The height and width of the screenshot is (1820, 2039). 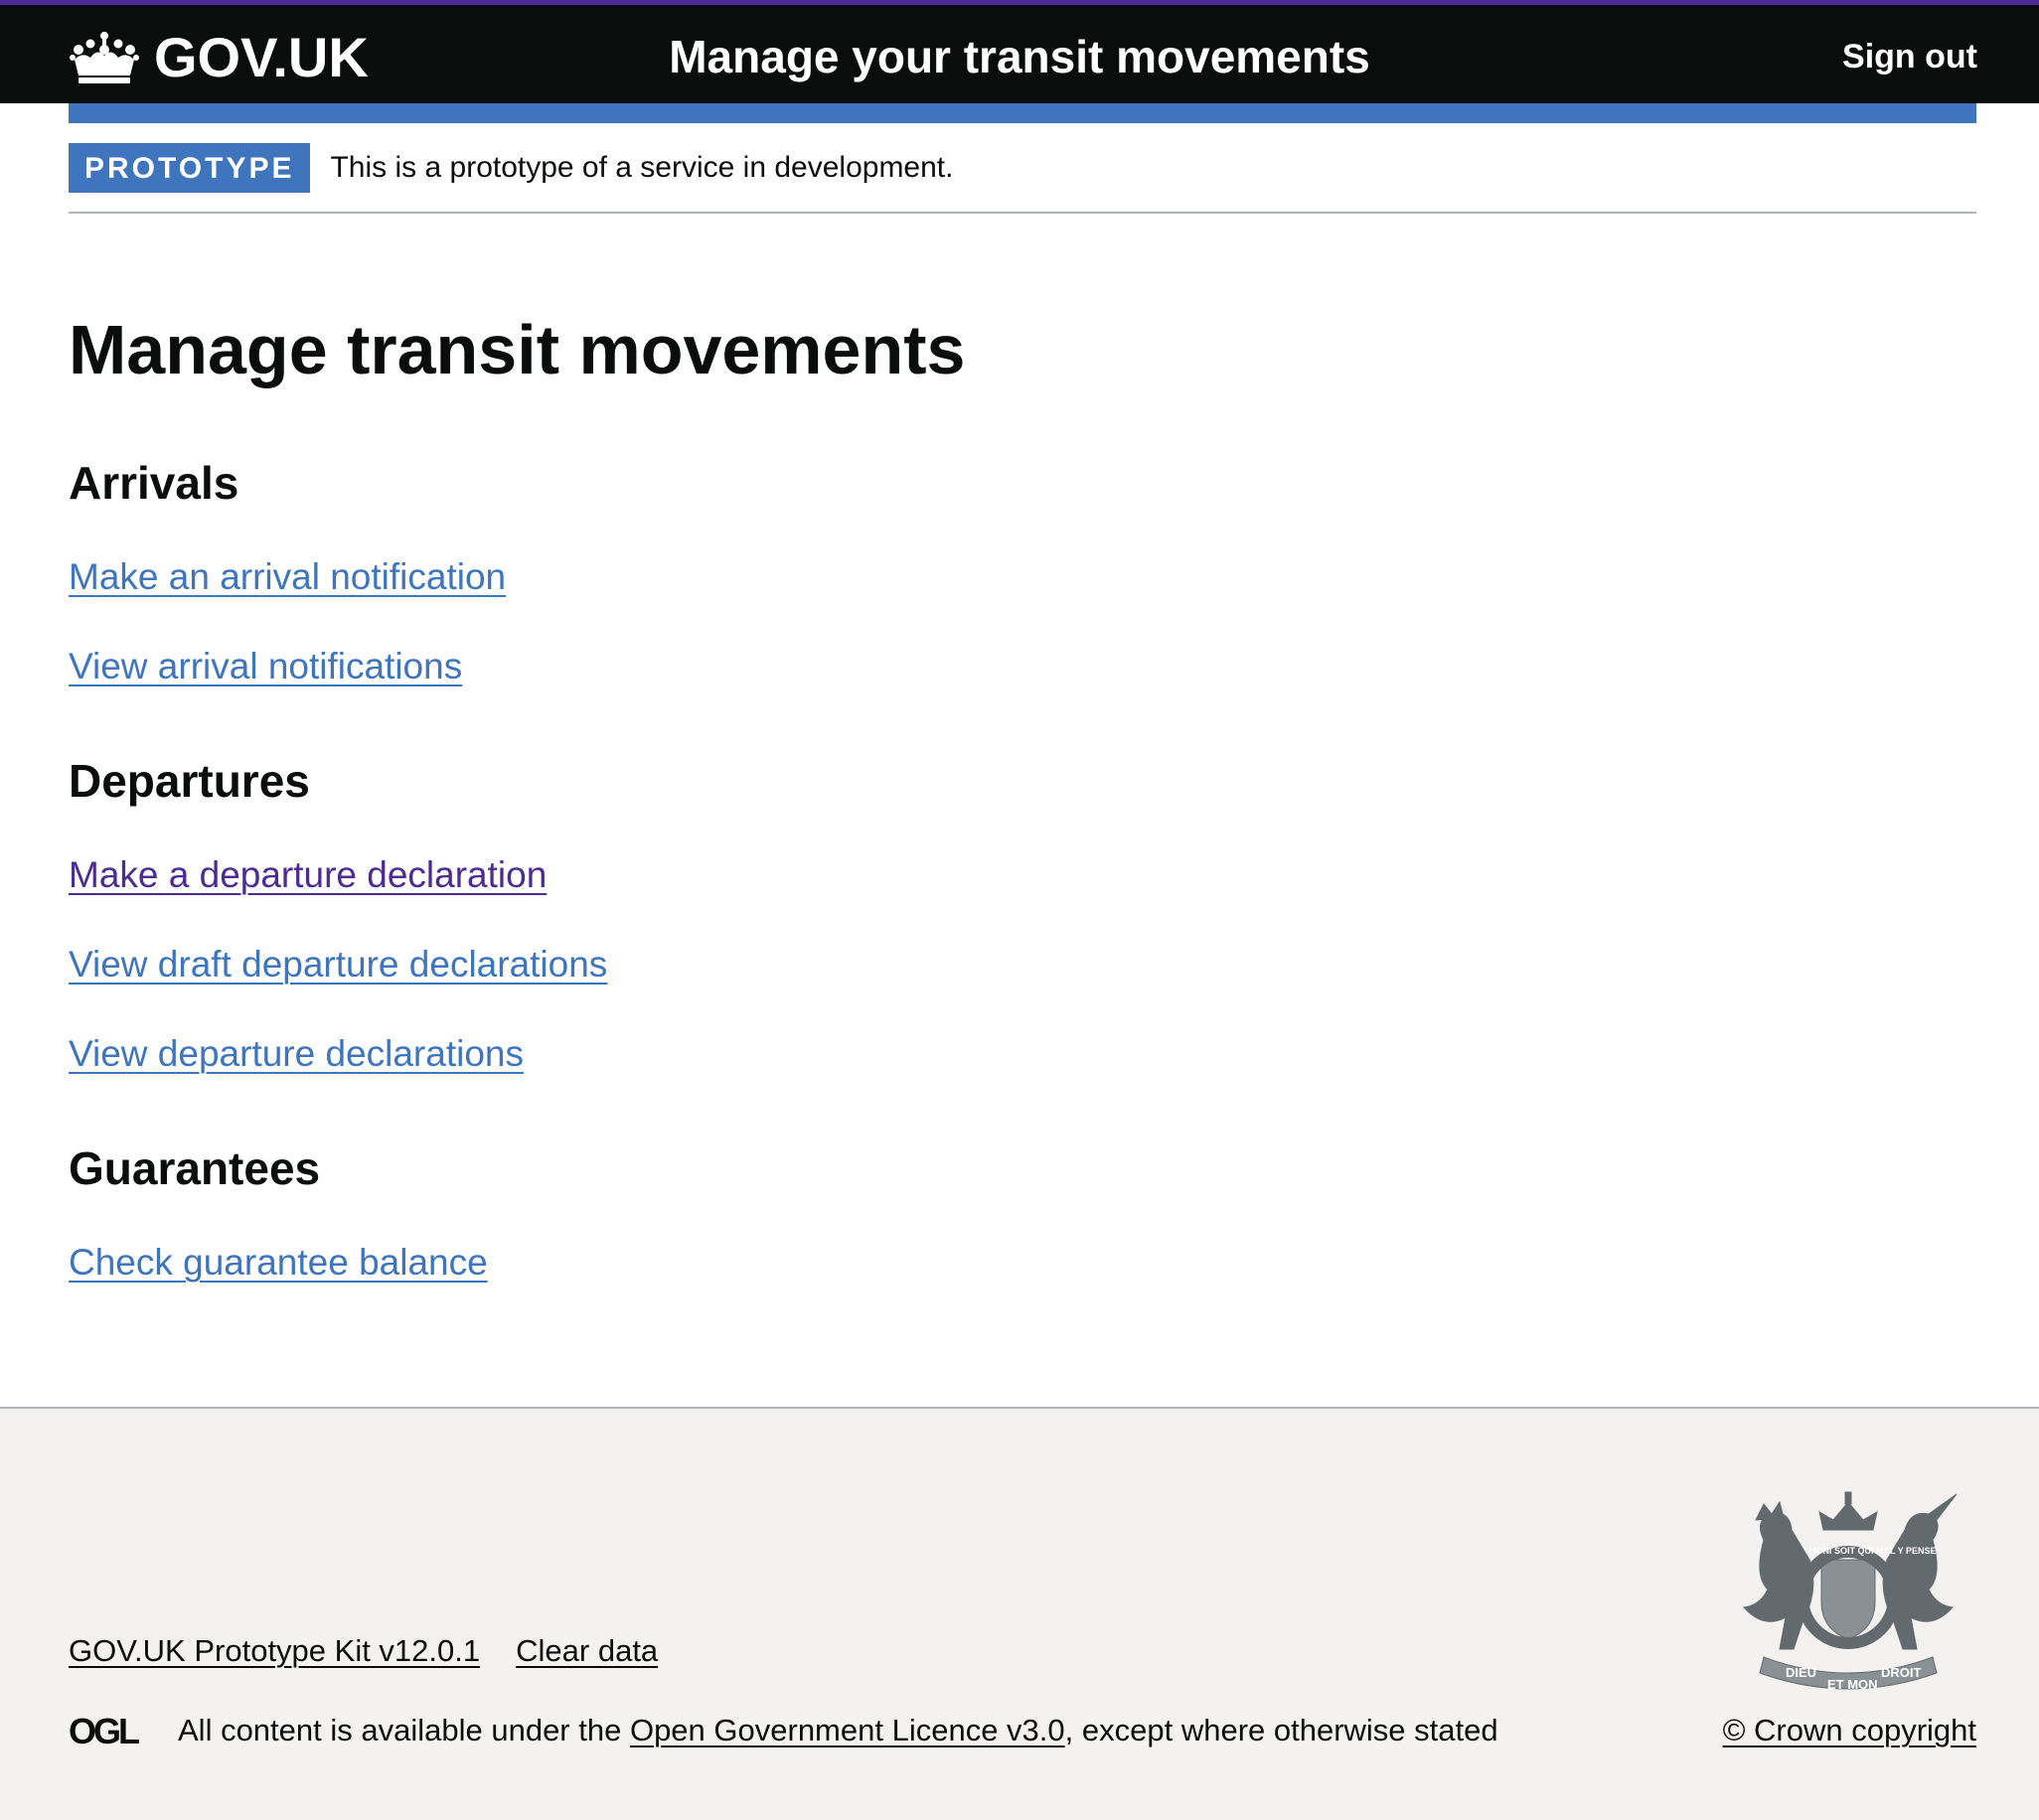 I want to click on crest-motto-et-mon: ET MON, so click(x=1853, y=1684).